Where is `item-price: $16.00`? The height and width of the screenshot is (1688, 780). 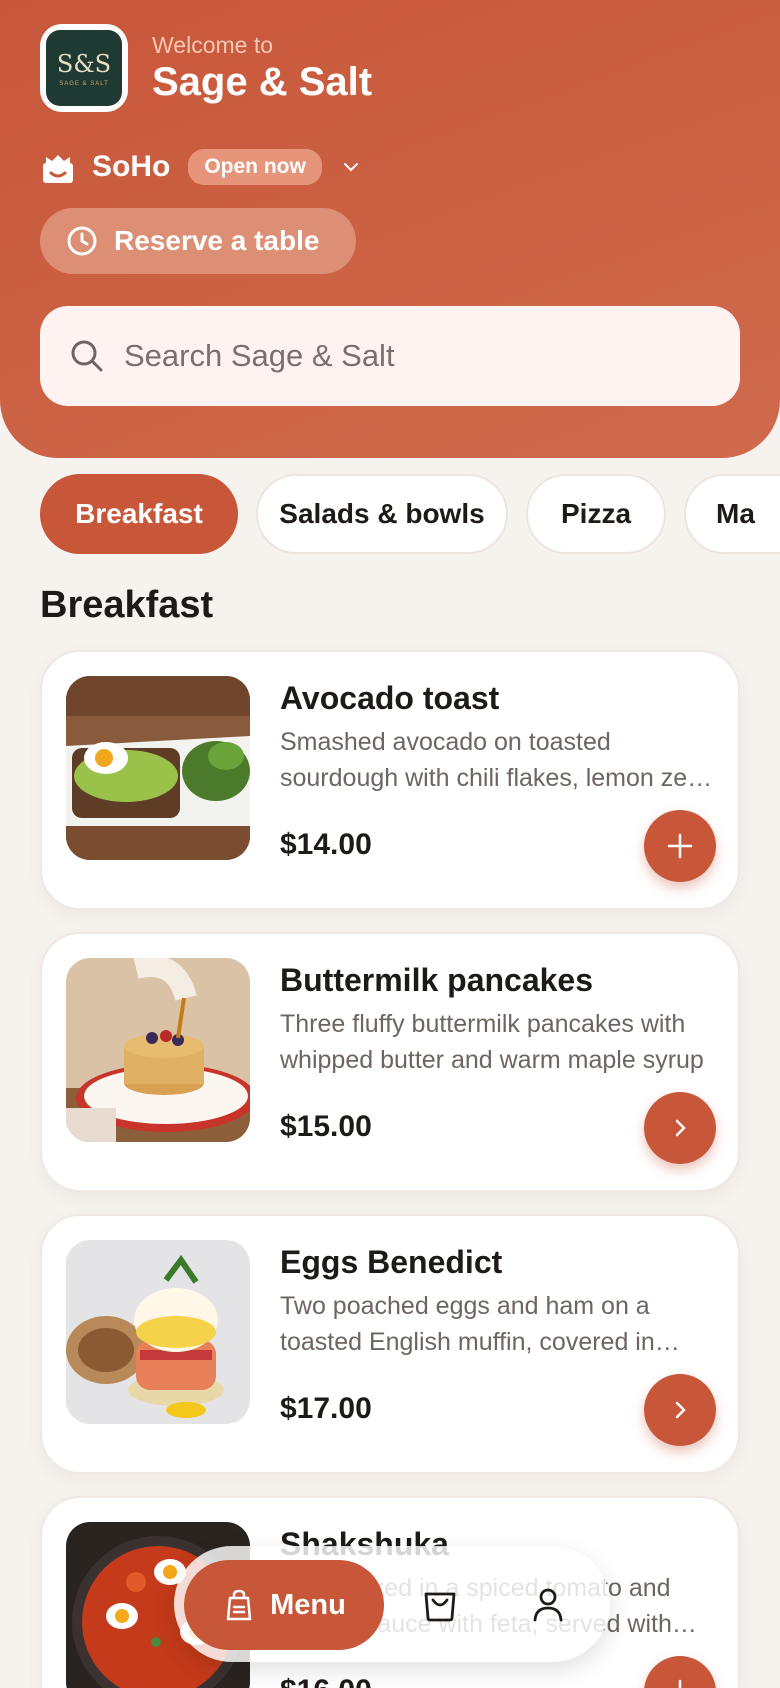
item-price: $16.00 is located at coordinates (326, 1681).